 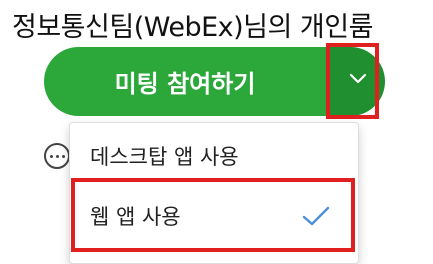 I want to click on chevron-down-icon, so click(x=358, y=78).